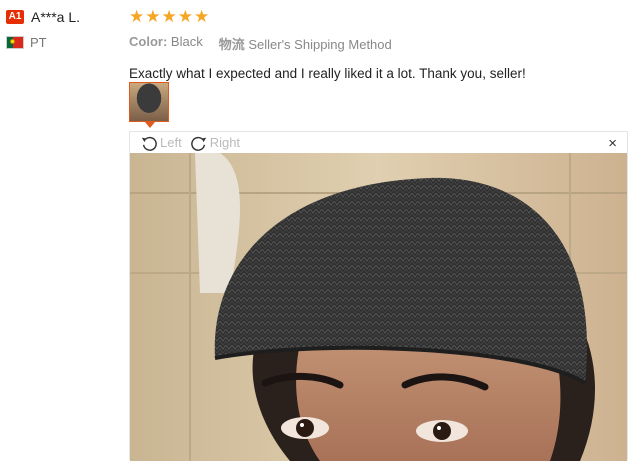  What do you see at coordinates (198, 143) in the screenshot?
I see `rotate-right-icon` at bounding box center [198, 143].